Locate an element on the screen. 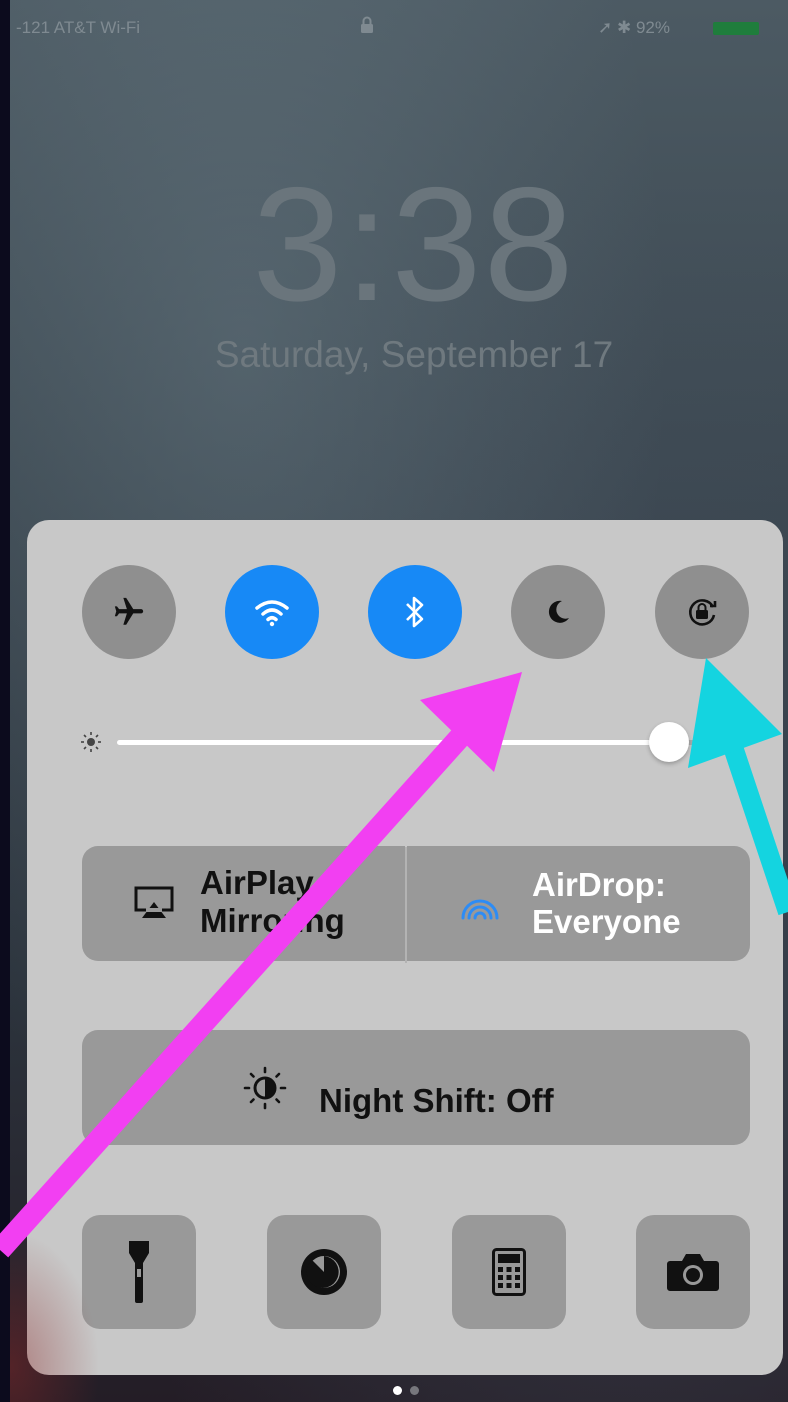 Image resolution: width=788 pixels, height=1402 pixels. wifi-icon is located at coordinates (272, 613).